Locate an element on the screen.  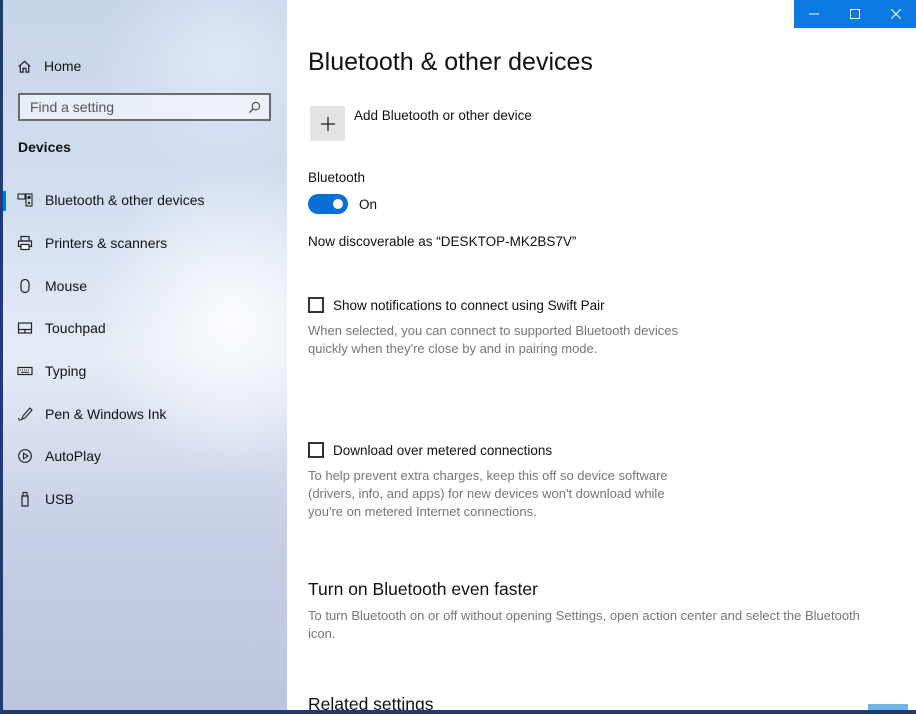
plus-icon is located at coordinates (327, 123).